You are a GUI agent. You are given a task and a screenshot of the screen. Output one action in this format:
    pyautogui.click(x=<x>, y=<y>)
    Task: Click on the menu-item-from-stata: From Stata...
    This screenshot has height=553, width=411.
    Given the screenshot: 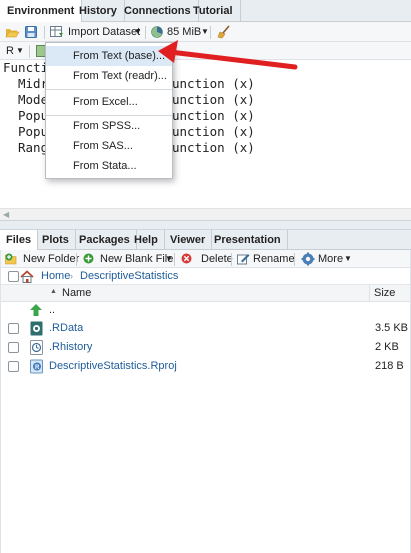 What is the action you would take?
    pyautogui.click(x=109, y=166)
    